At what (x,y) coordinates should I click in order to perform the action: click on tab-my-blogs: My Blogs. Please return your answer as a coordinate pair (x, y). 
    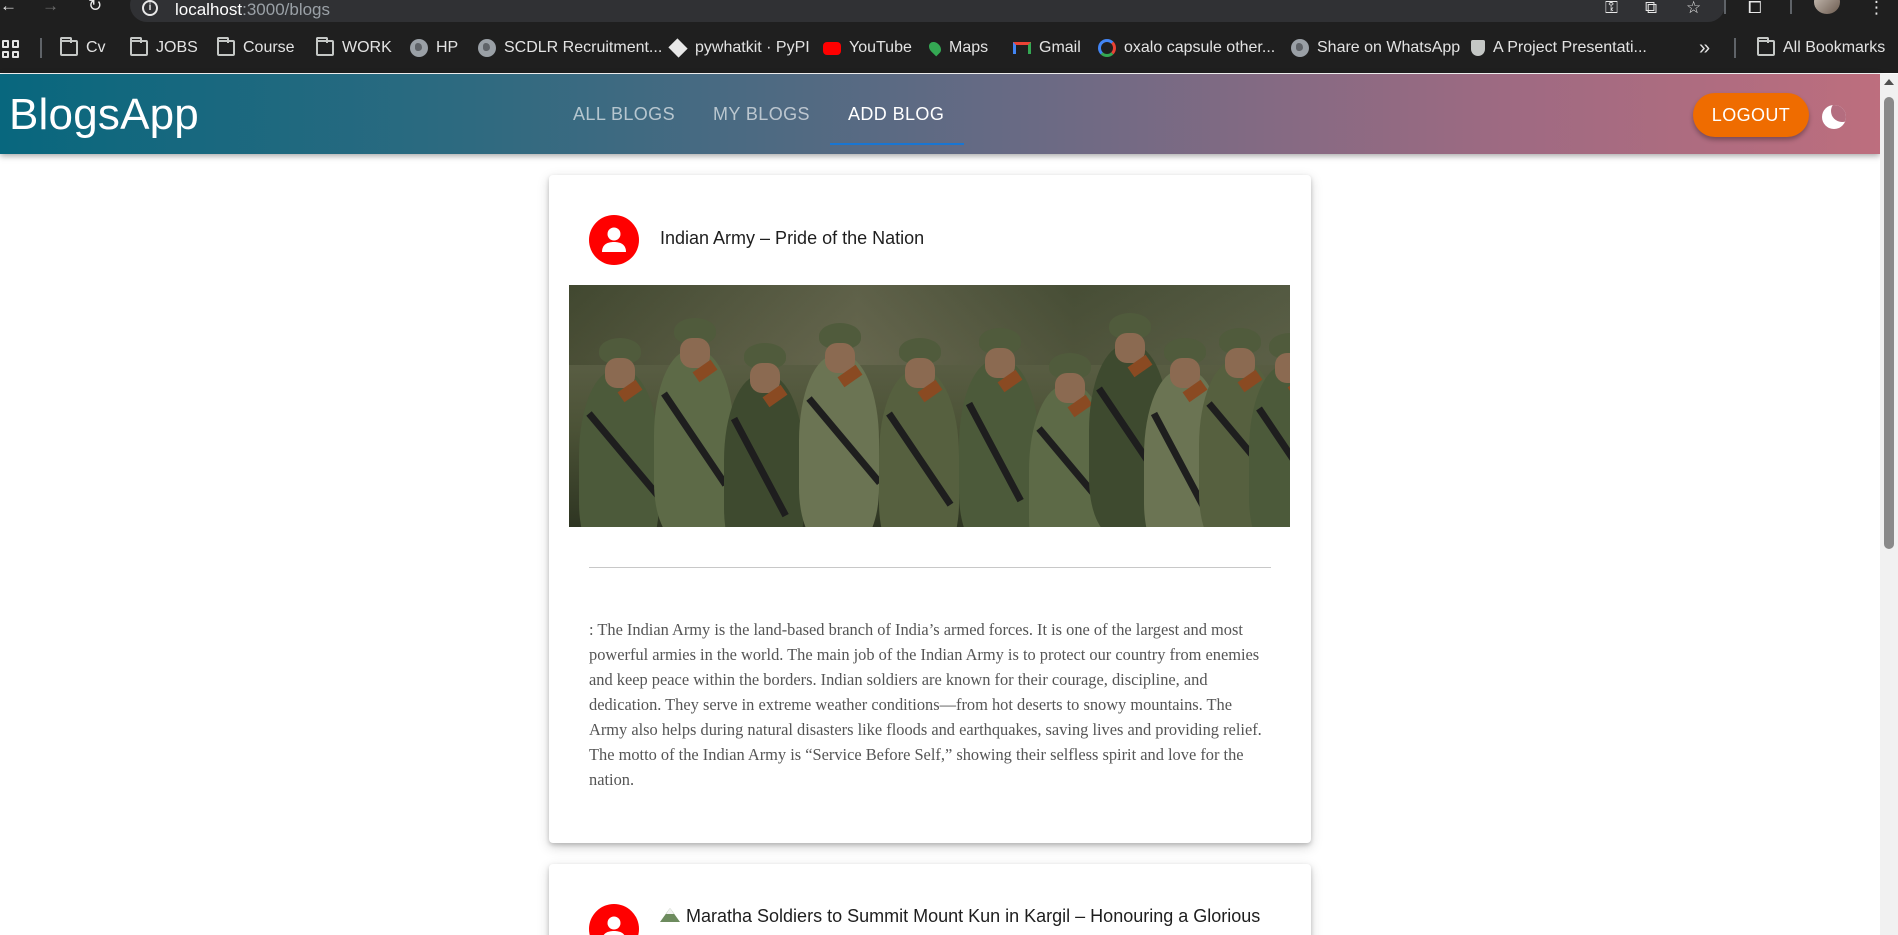
    Looking at the image, I should click on (761, 114).